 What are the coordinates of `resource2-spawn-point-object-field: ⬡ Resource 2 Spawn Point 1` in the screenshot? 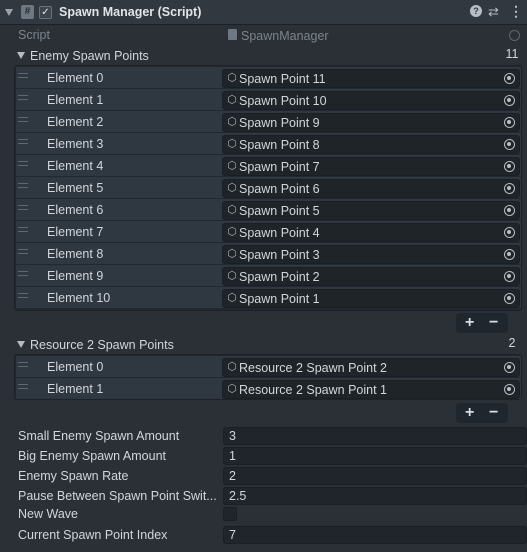 It's located at (371, 389).